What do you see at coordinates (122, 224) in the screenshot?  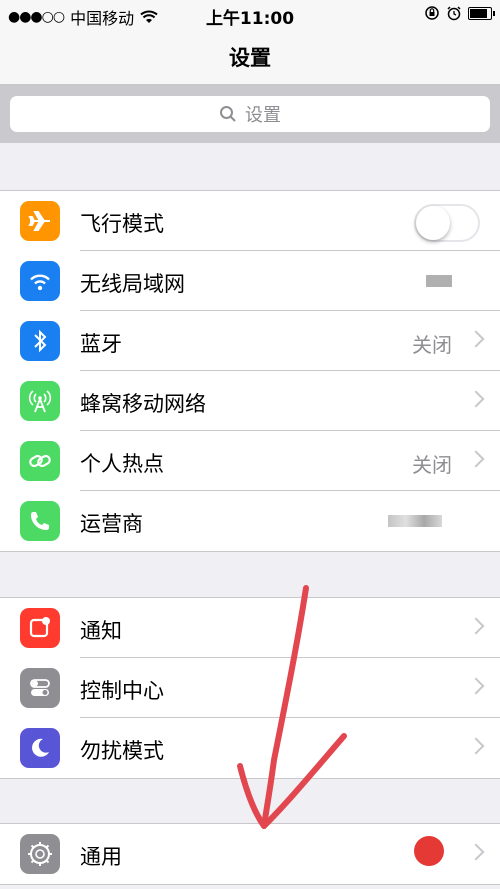 I see `row-label: 飞行模式` at bounding box center [122, 224].